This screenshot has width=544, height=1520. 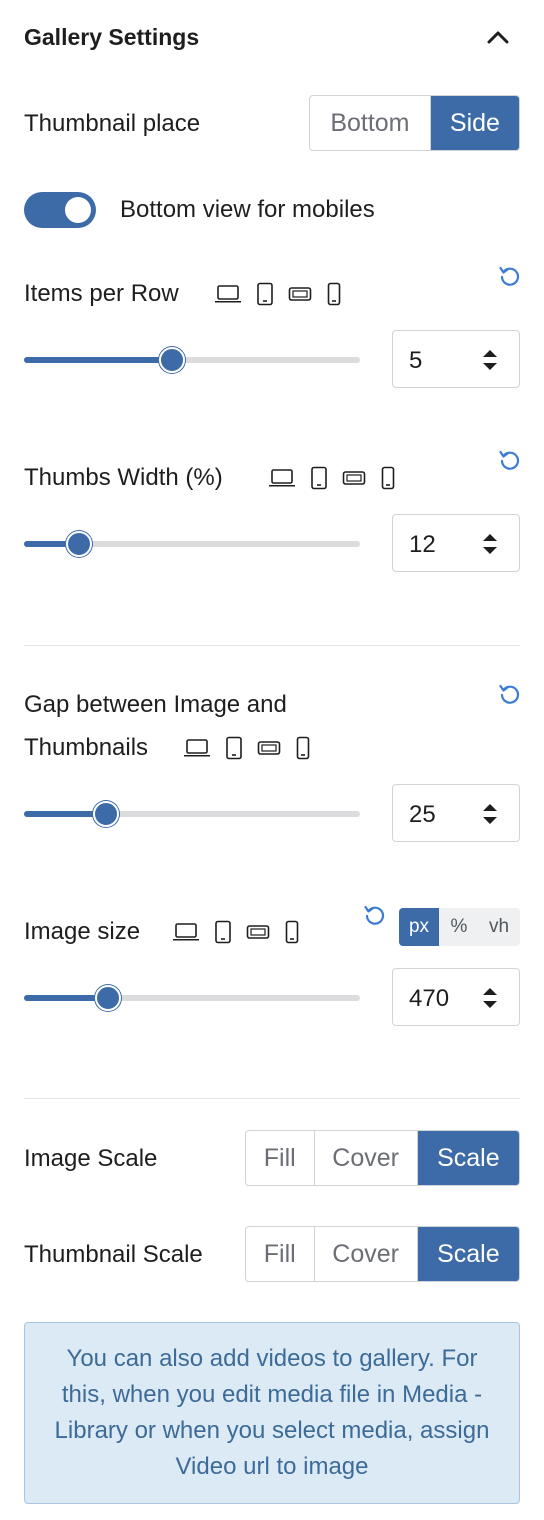 What do you see at coordinates (456, 813) in the screenshot?
I see `gap-input: 25` at bounding box center [456, 813].